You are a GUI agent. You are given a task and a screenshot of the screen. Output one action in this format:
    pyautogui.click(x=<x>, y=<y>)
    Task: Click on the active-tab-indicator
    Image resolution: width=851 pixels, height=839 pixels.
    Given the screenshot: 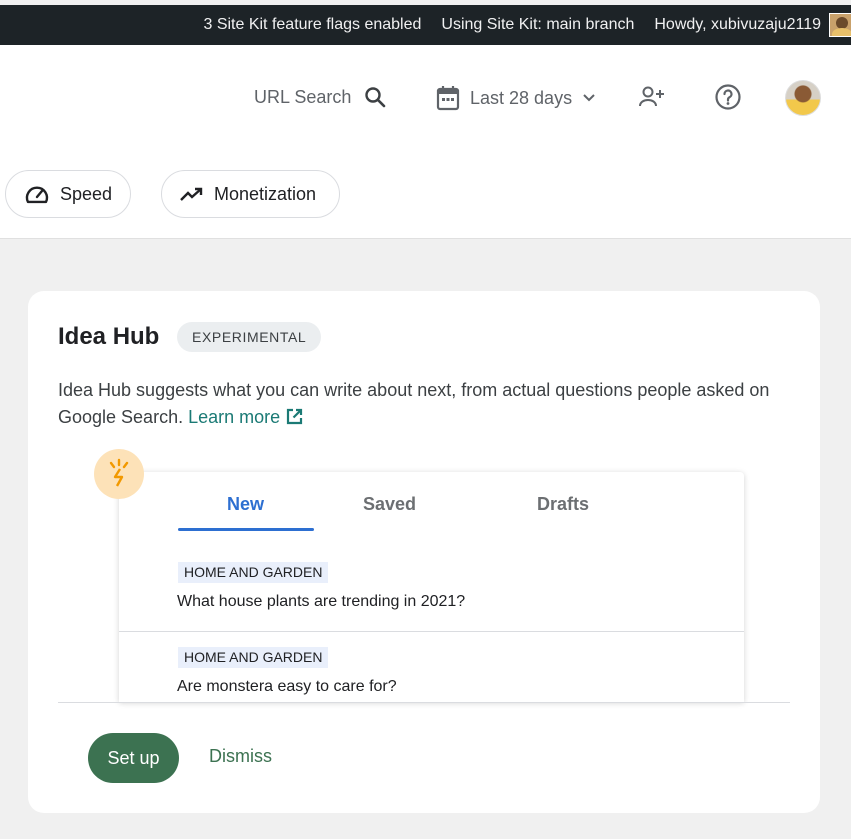 What is the action you would take?
    pyautogui.click(x=246, y=529)
    